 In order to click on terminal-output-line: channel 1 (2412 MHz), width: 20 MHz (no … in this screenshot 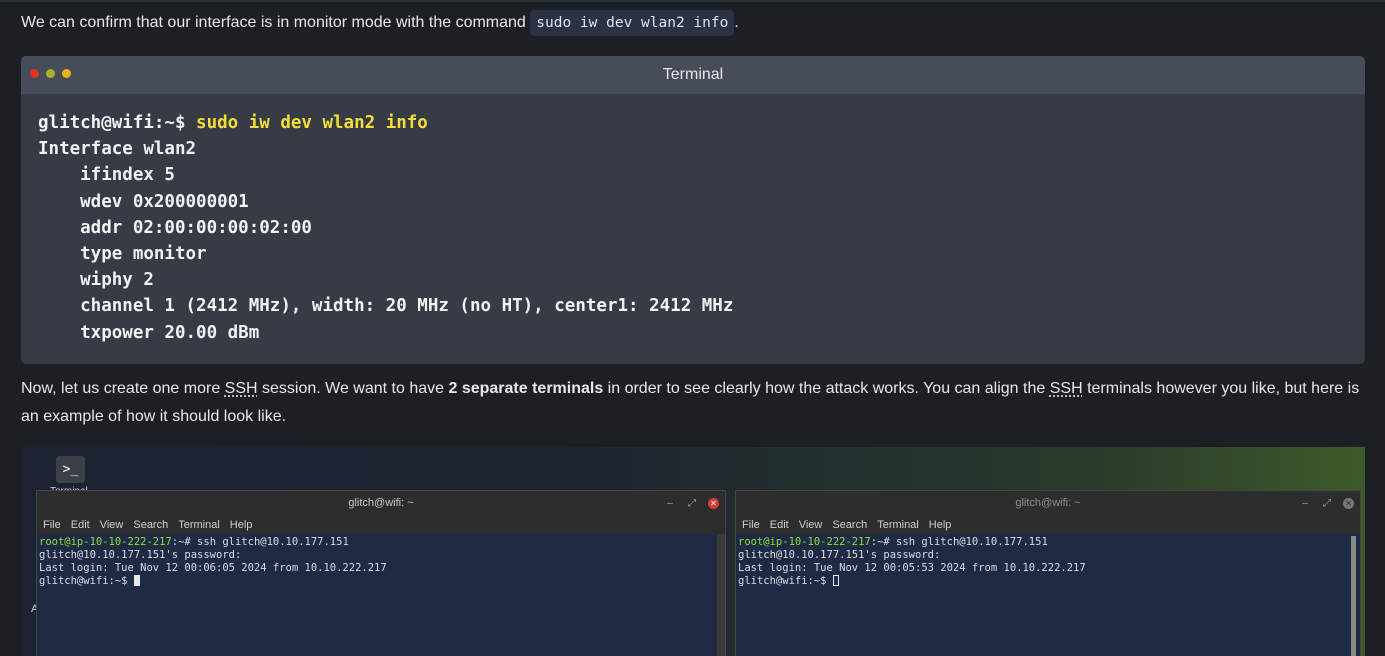, I will do `click(386, 306)`.